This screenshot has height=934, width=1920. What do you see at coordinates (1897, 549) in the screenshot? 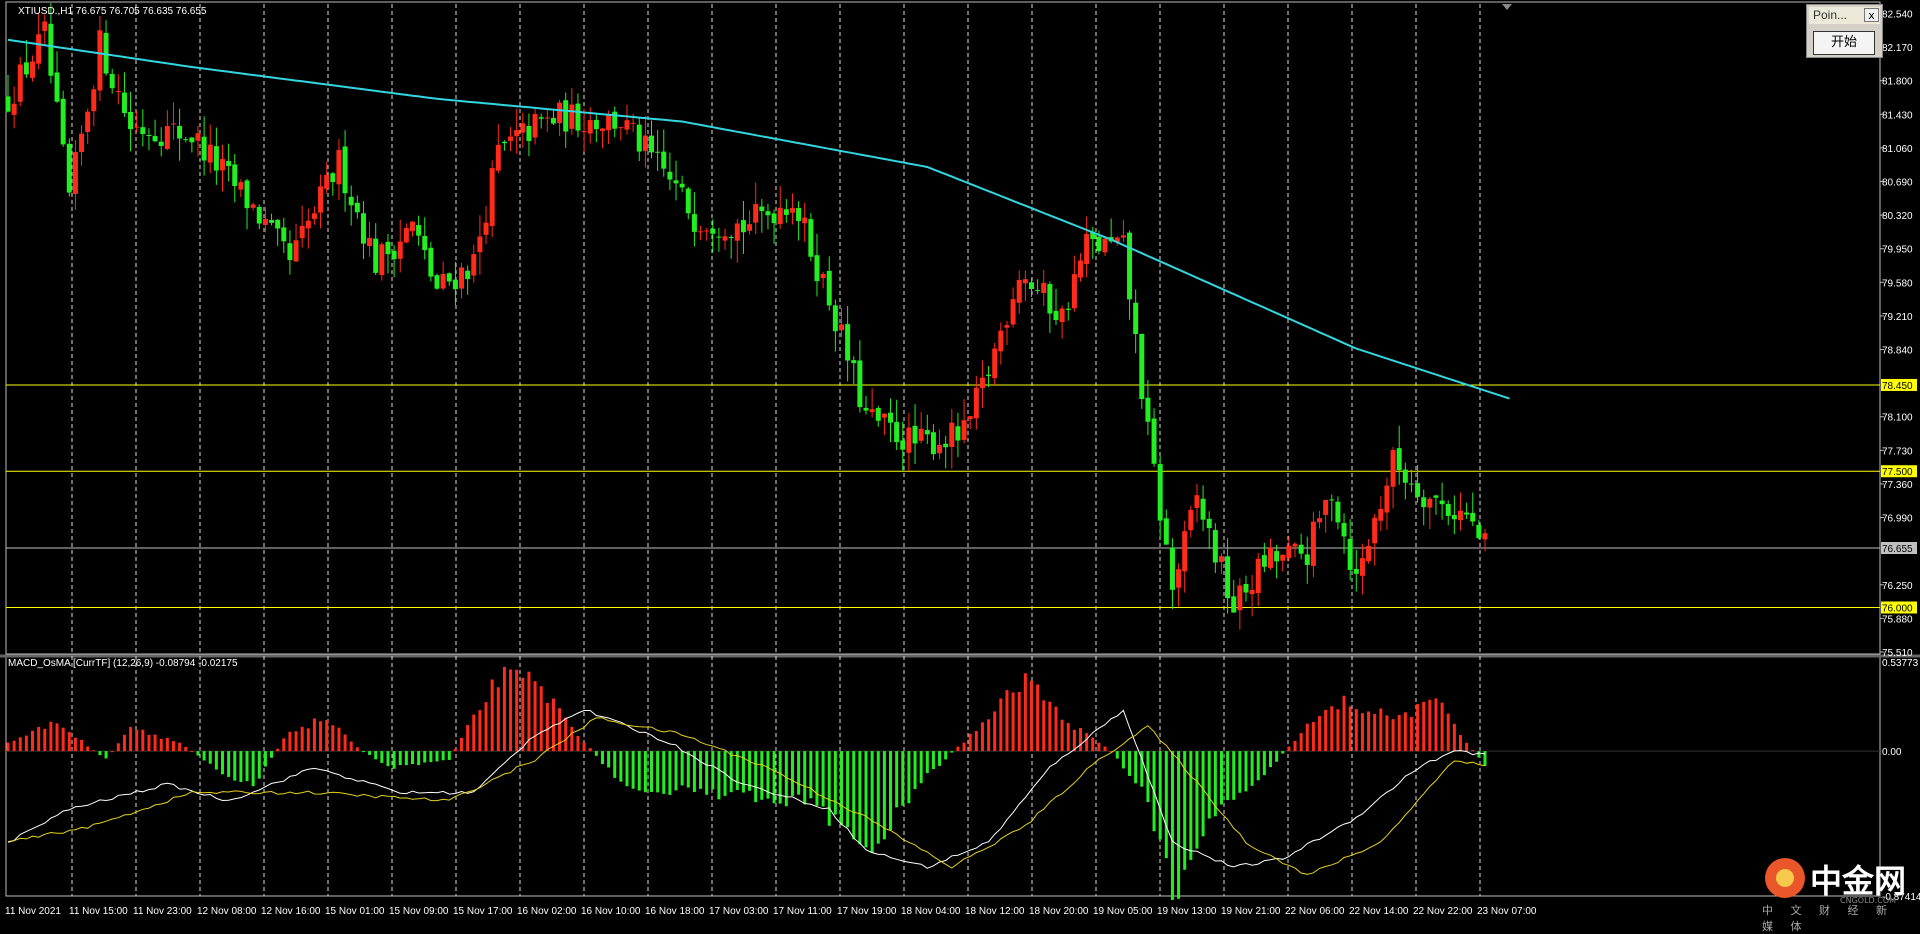
I see `level-label: 76.655` at bounding box center [1897, 549].